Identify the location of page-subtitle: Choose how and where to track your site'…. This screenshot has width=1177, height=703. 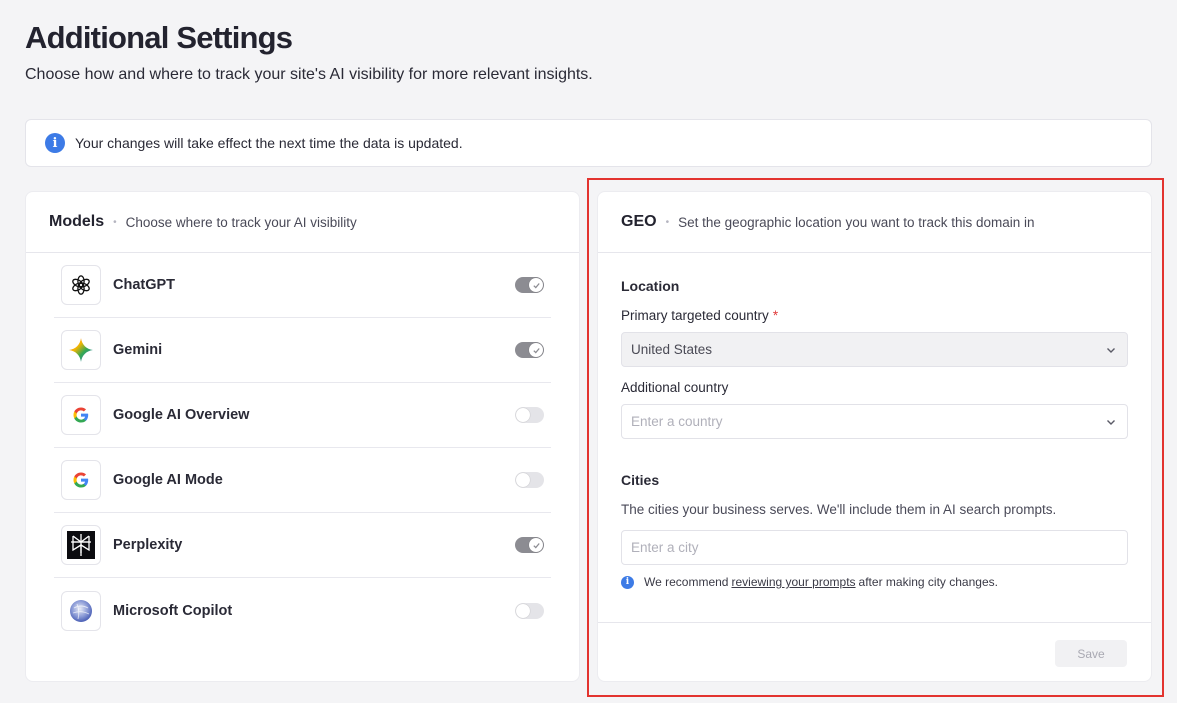
(309, 74).